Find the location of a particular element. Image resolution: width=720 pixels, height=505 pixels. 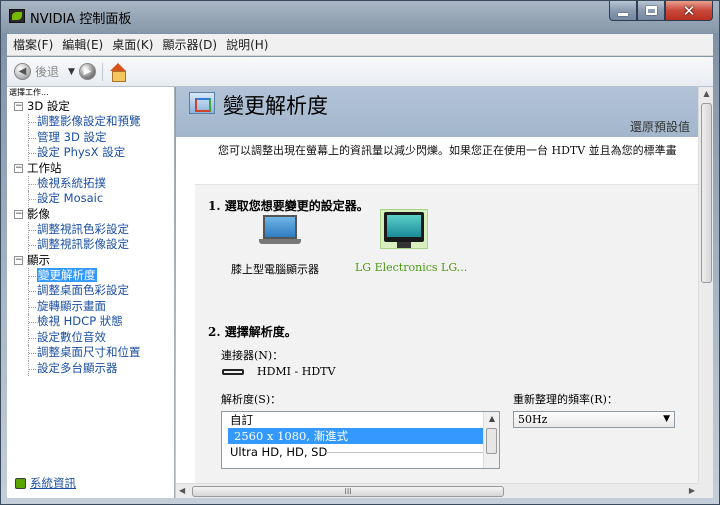

back-icon: ◀ is located at coordinates (22, 71).